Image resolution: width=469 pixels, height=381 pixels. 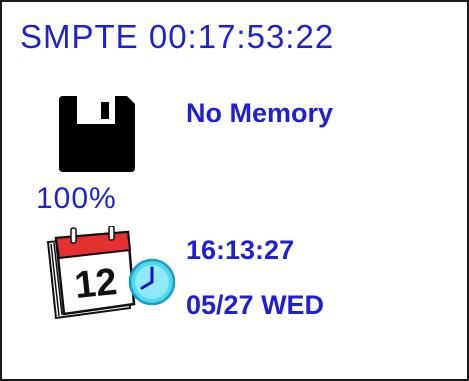 What do you see at coordinates (96, 284) in the screenshot?
I see `calendar-day-number: 12` at bounding box center [96, 284].